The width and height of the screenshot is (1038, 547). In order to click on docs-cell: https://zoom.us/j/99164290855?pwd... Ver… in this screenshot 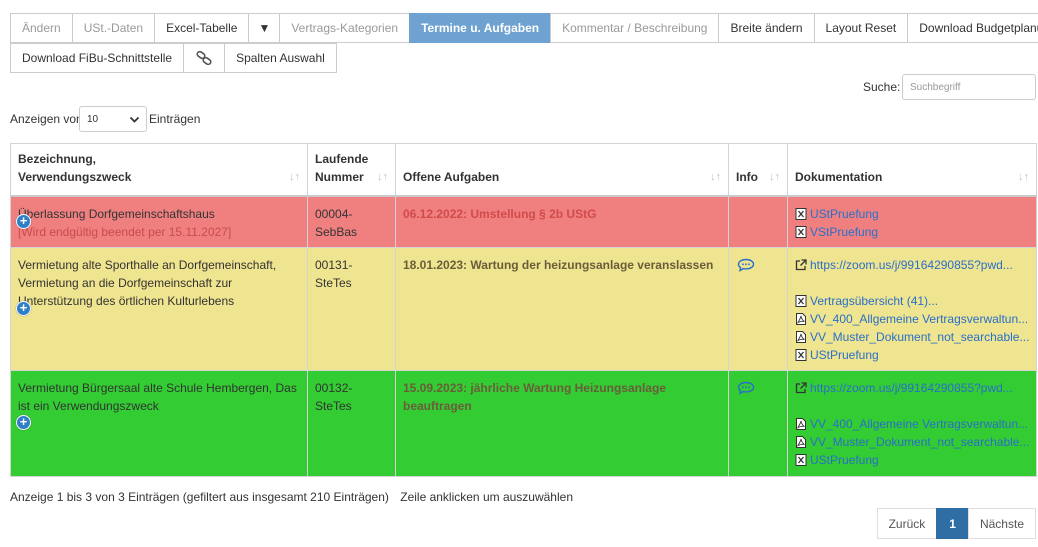, I will do `click(912, 308)`.